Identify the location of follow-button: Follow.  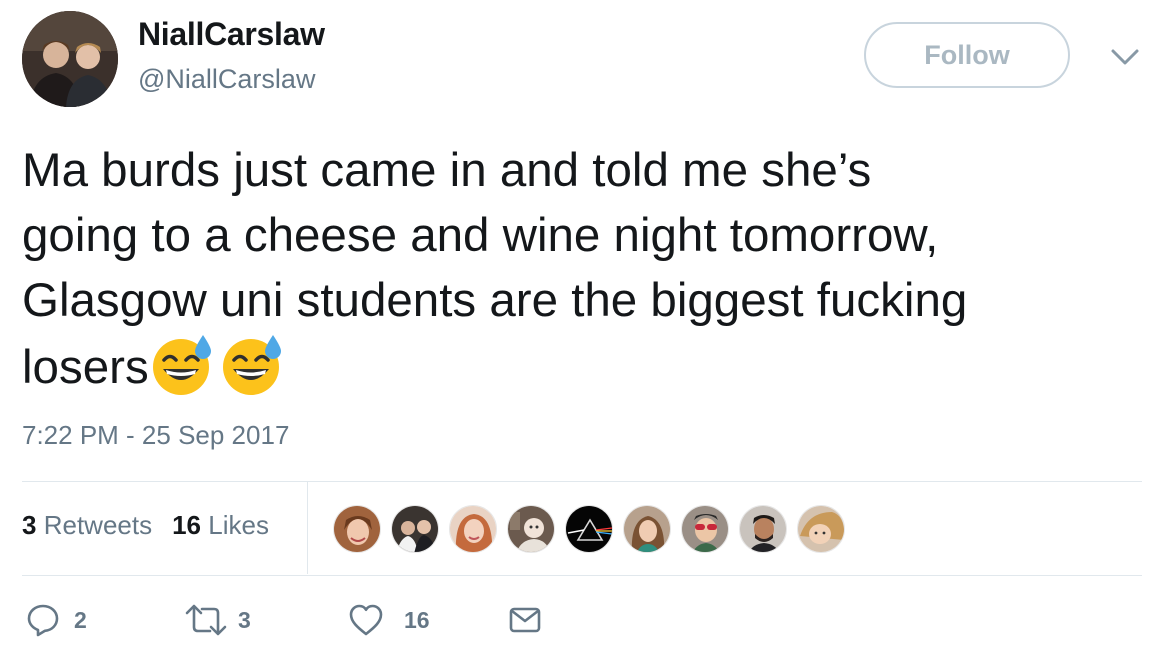
(967, 55).